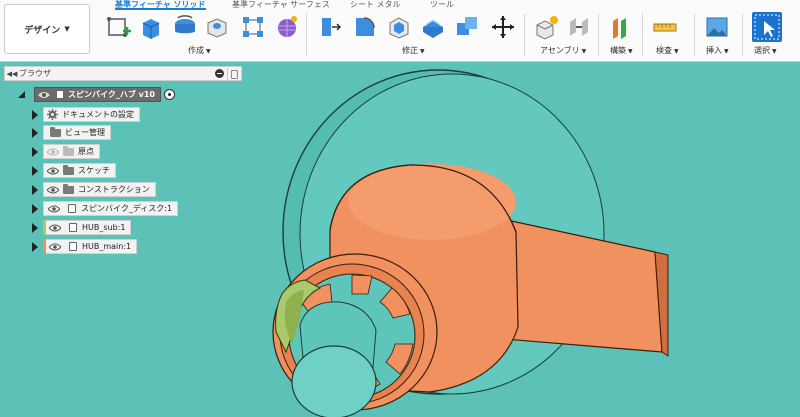 The height and width of the screenshot is (417, 800). Describe the element at coordinates (410, 50) in the screenshot. I see `modify-label: 修正` at that location.